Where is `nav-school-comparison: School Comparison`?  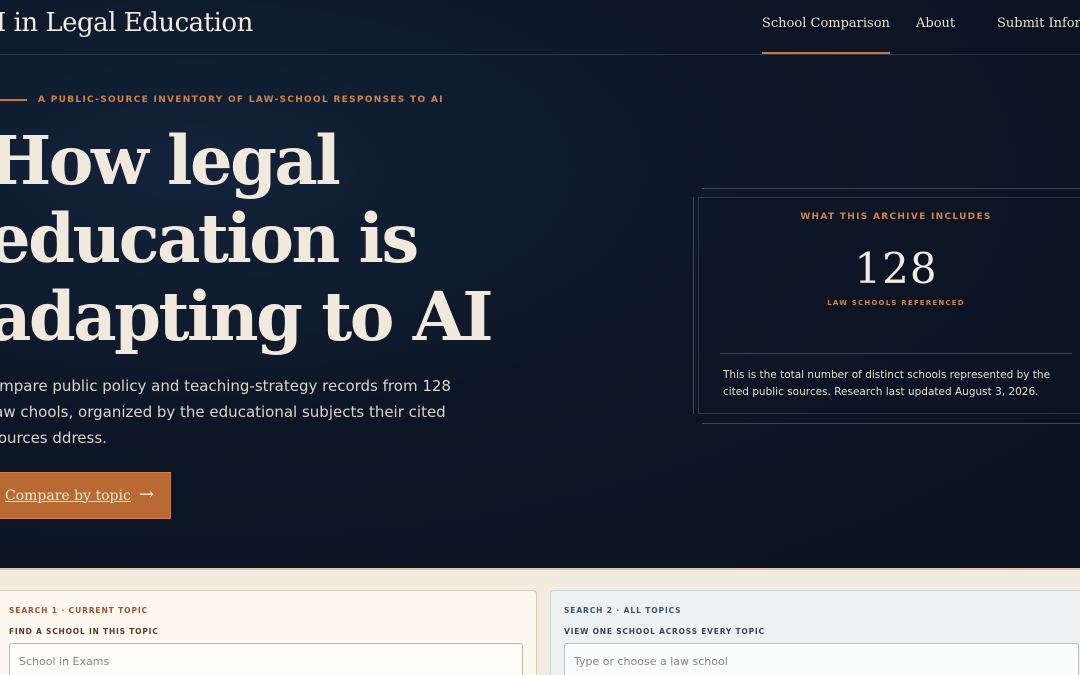 nav-school-comparison: School Comparison is located at coordinates (826, 35).